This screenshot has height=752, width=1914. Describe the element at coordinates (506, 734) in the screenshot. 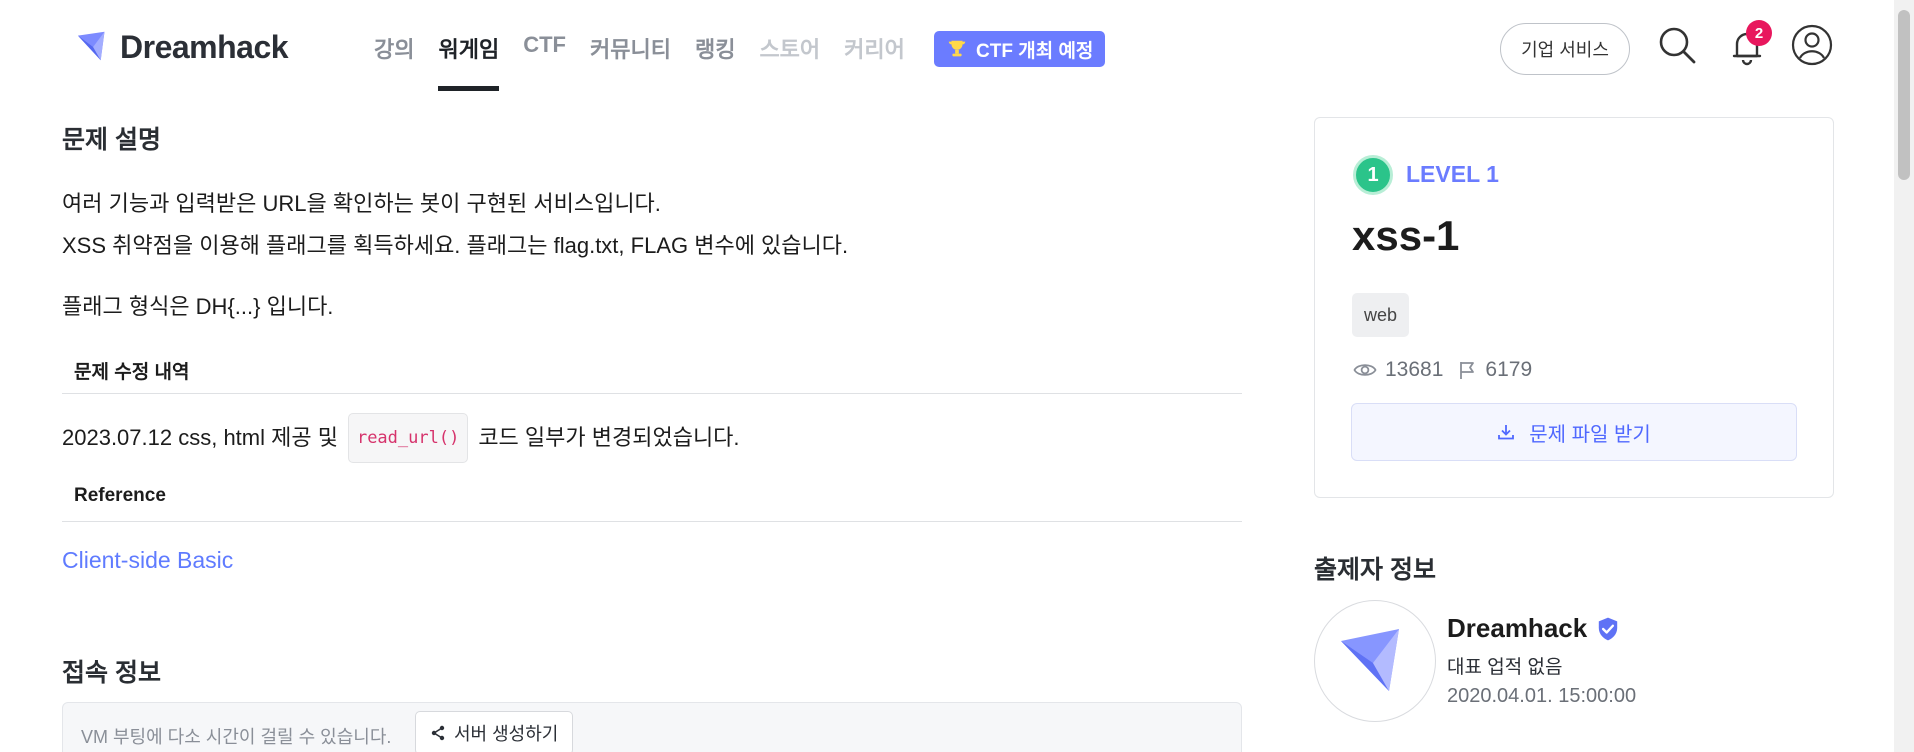

I see `create-server-label: 서버 생성하기` at that location.